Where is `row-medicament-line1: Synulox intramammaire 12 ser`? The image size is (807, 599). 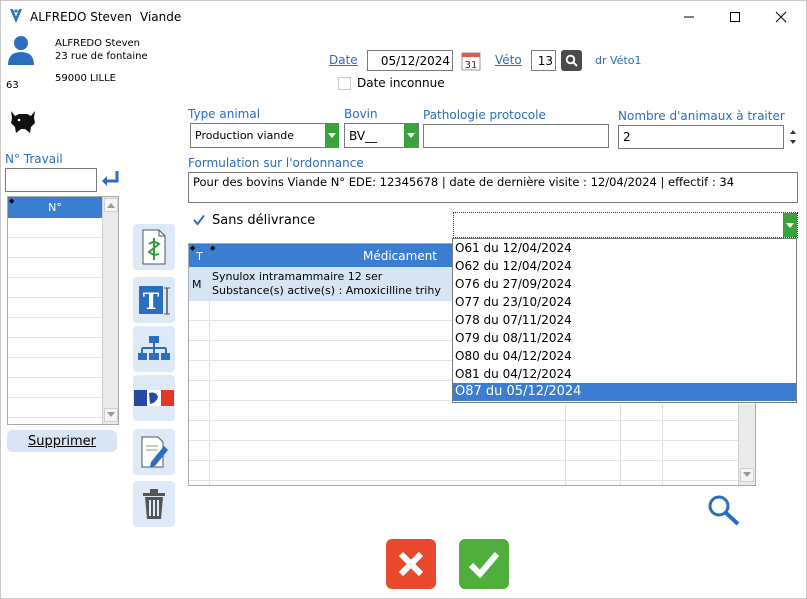 row-medicament-line1: Synulox intramammaire 12 ser is located at coordinates (297, 276).